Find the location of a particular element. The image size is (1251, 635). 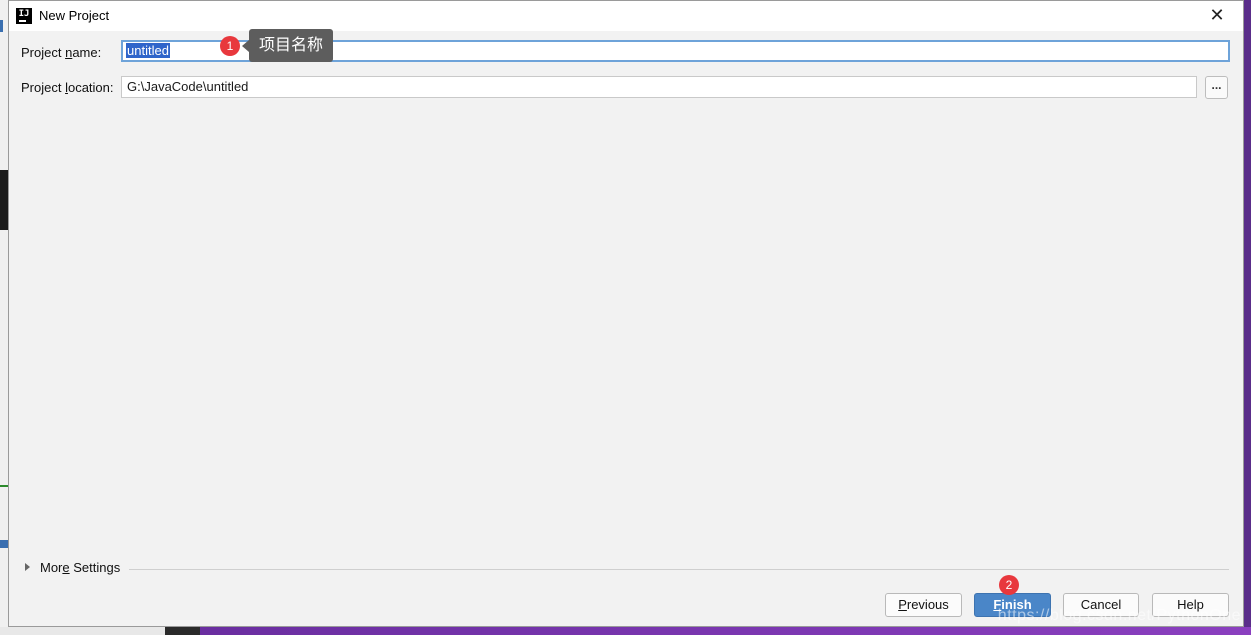

project-location-label: Project location: is located at coordinates (67, 87).